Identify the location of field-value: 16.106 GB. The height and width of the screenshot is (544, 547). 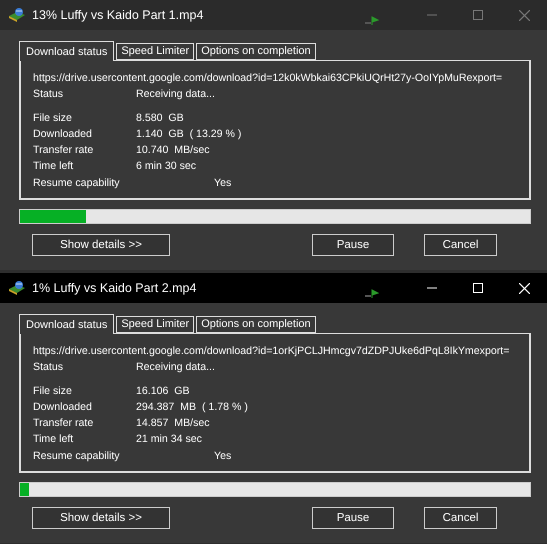
(163, 391).